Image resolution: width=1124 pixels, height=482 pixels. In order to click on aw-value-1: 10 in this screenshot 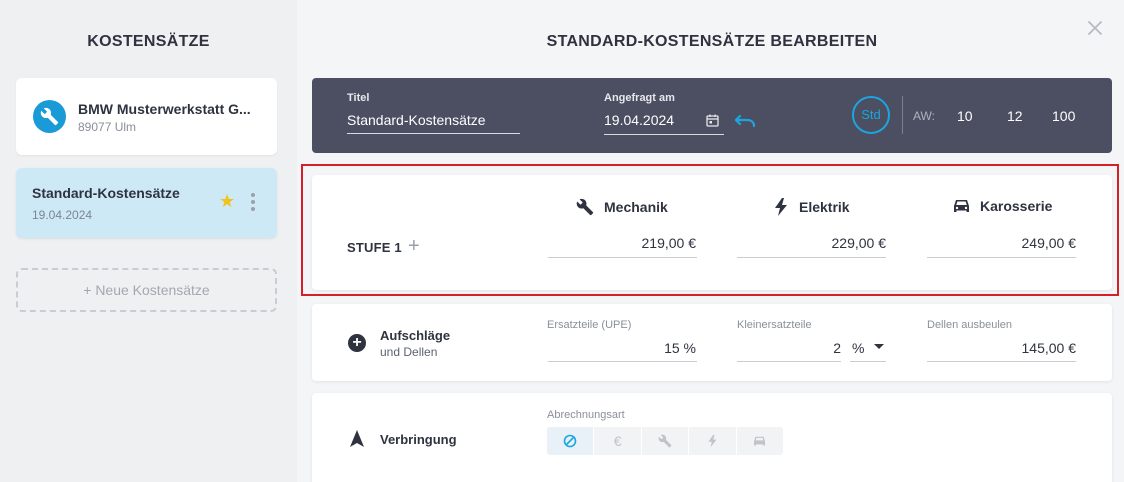, I will do `click(965, 116)`.